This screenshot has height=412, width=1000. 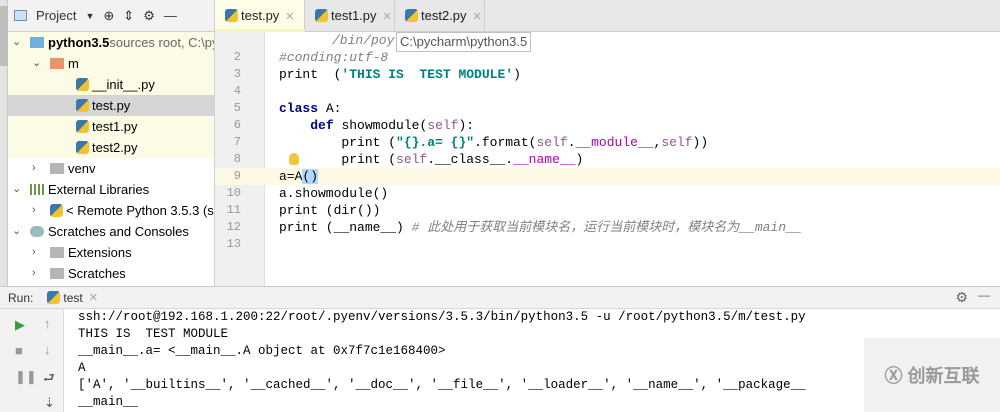 I want to click on code-line: 2 #conding:utf-8, so click(x=607, y=57).